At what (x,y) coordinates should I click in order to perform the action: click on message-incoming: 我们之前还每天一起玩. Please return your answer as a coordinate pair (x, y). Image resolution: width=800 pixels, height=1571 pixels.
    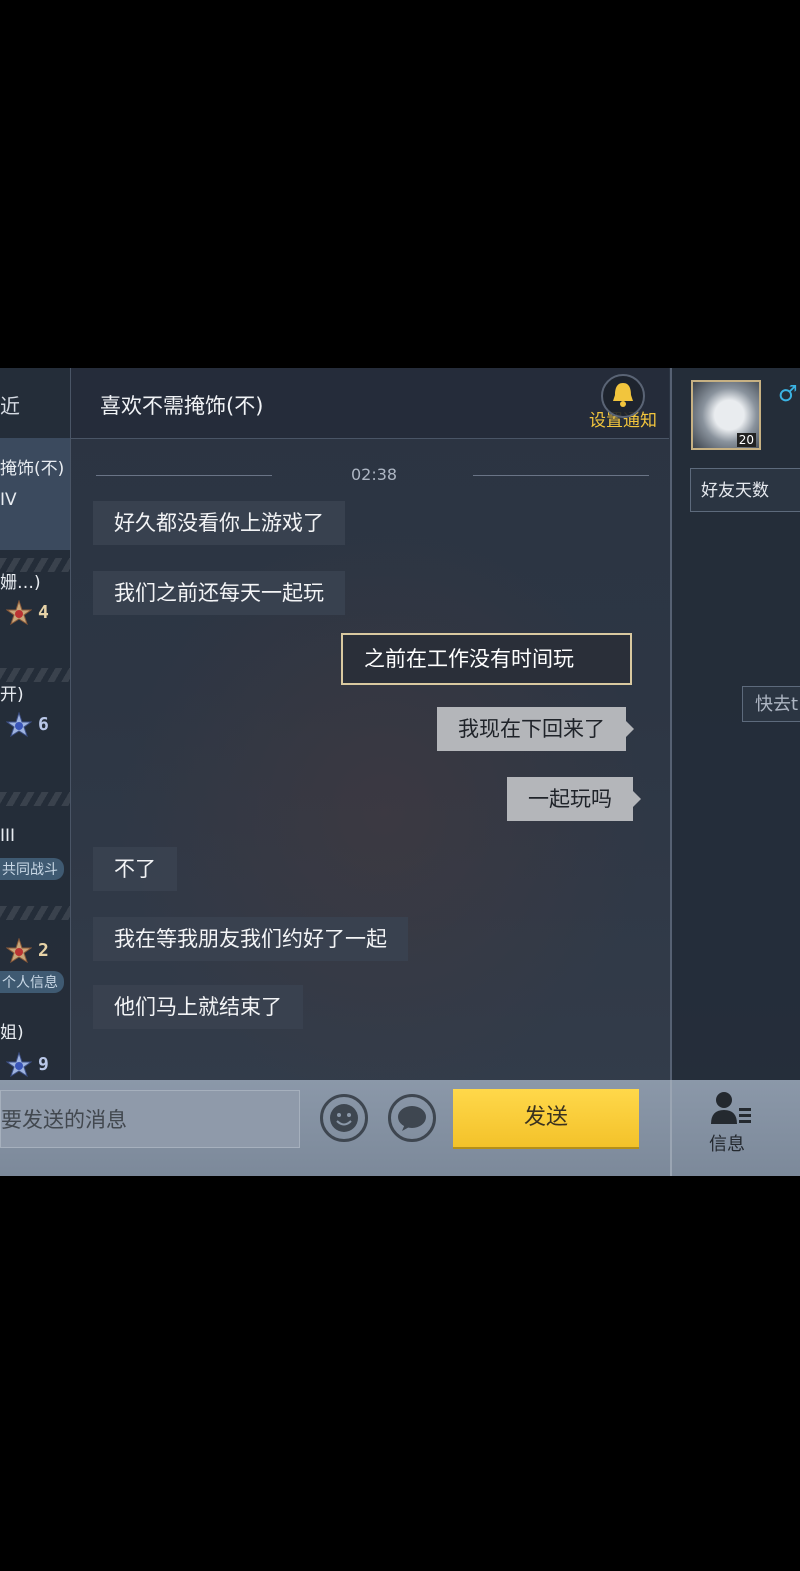
    Looking at the image, I should click on (219, 593).